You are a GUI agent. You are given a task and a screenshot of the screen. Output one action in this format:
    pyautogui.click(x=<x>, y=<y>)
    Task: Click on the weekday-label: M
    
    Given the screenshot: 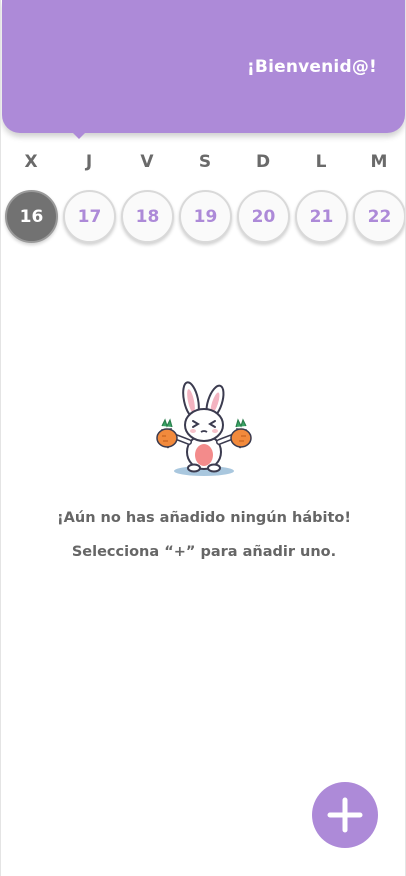 What is the action you would take?
    pyautogui.click(x=379, y=162)
    